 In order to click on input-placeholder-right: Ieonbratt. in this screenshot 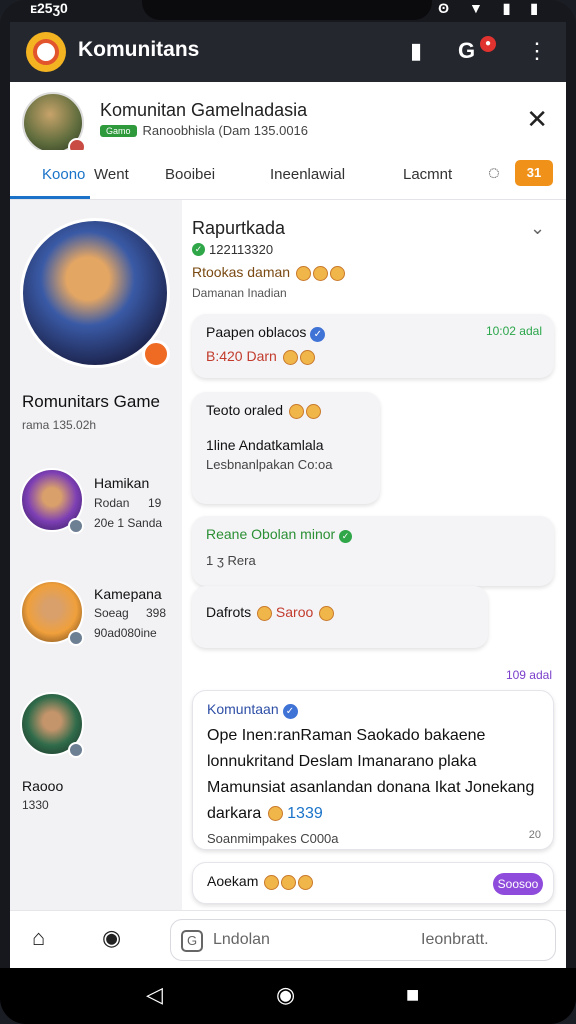, I will do `click(455, 939)`.